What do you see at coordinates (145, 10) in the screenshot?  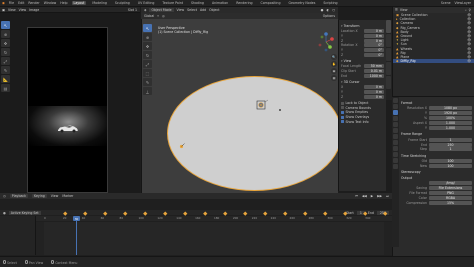 I see `viewport-editor-icon: ◈` at bounding box center [145, 10].